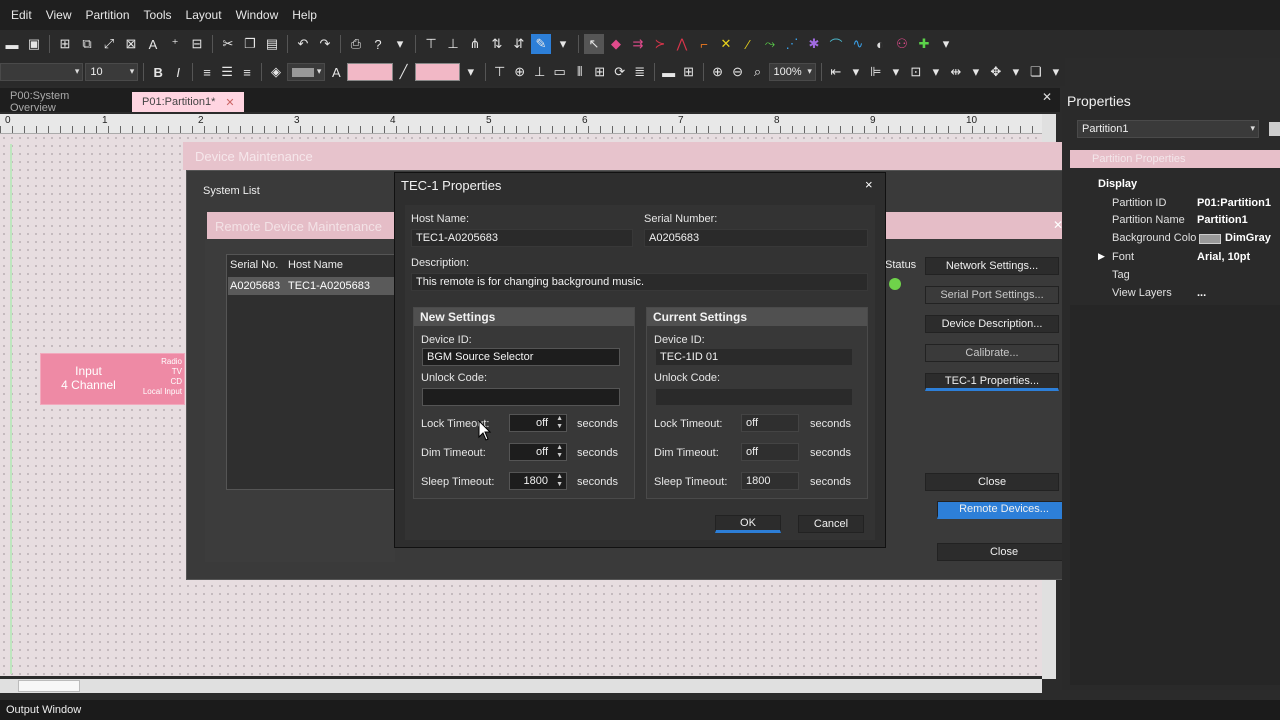 This screenshot has height=720, width=1280. Describe the element at coordinates (640, 710) in the screenshot. I see `output-window-tab: Output Window` at that location.